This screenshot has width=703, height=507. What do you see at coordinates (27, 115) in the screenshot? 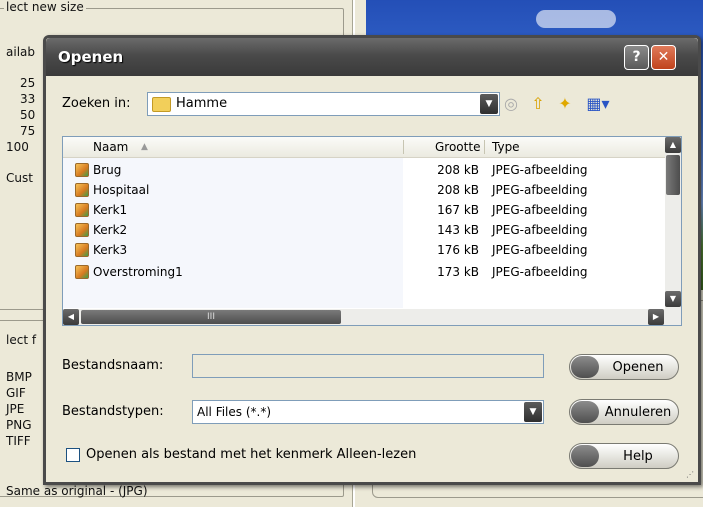
I see `size-option: 50` at bounding box center [27, 115].